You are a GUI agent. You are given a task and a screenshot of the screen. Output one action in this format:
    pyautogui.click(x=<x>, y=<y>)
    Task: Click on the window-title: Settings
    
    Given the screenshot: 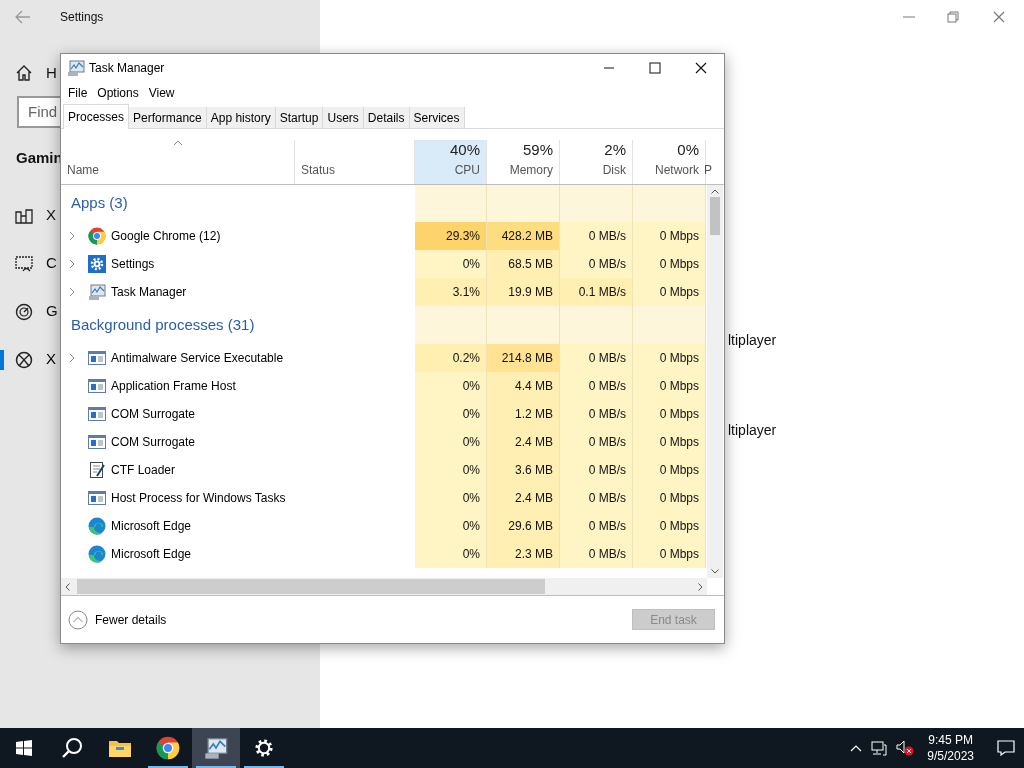 What is the action you would take?
    pyautogui.click(x=82, y=17)
    